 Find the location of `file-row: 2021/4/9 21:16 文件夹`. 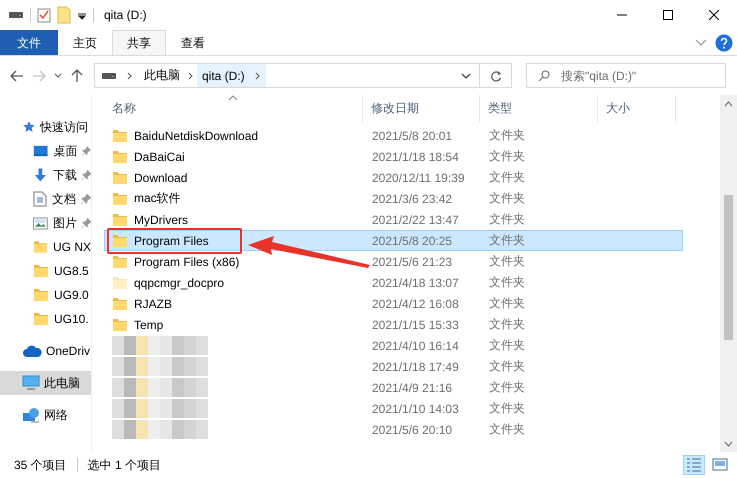

file-row: 2021/4/9 21:16 文件夹 is located at coordinates (393, 387).